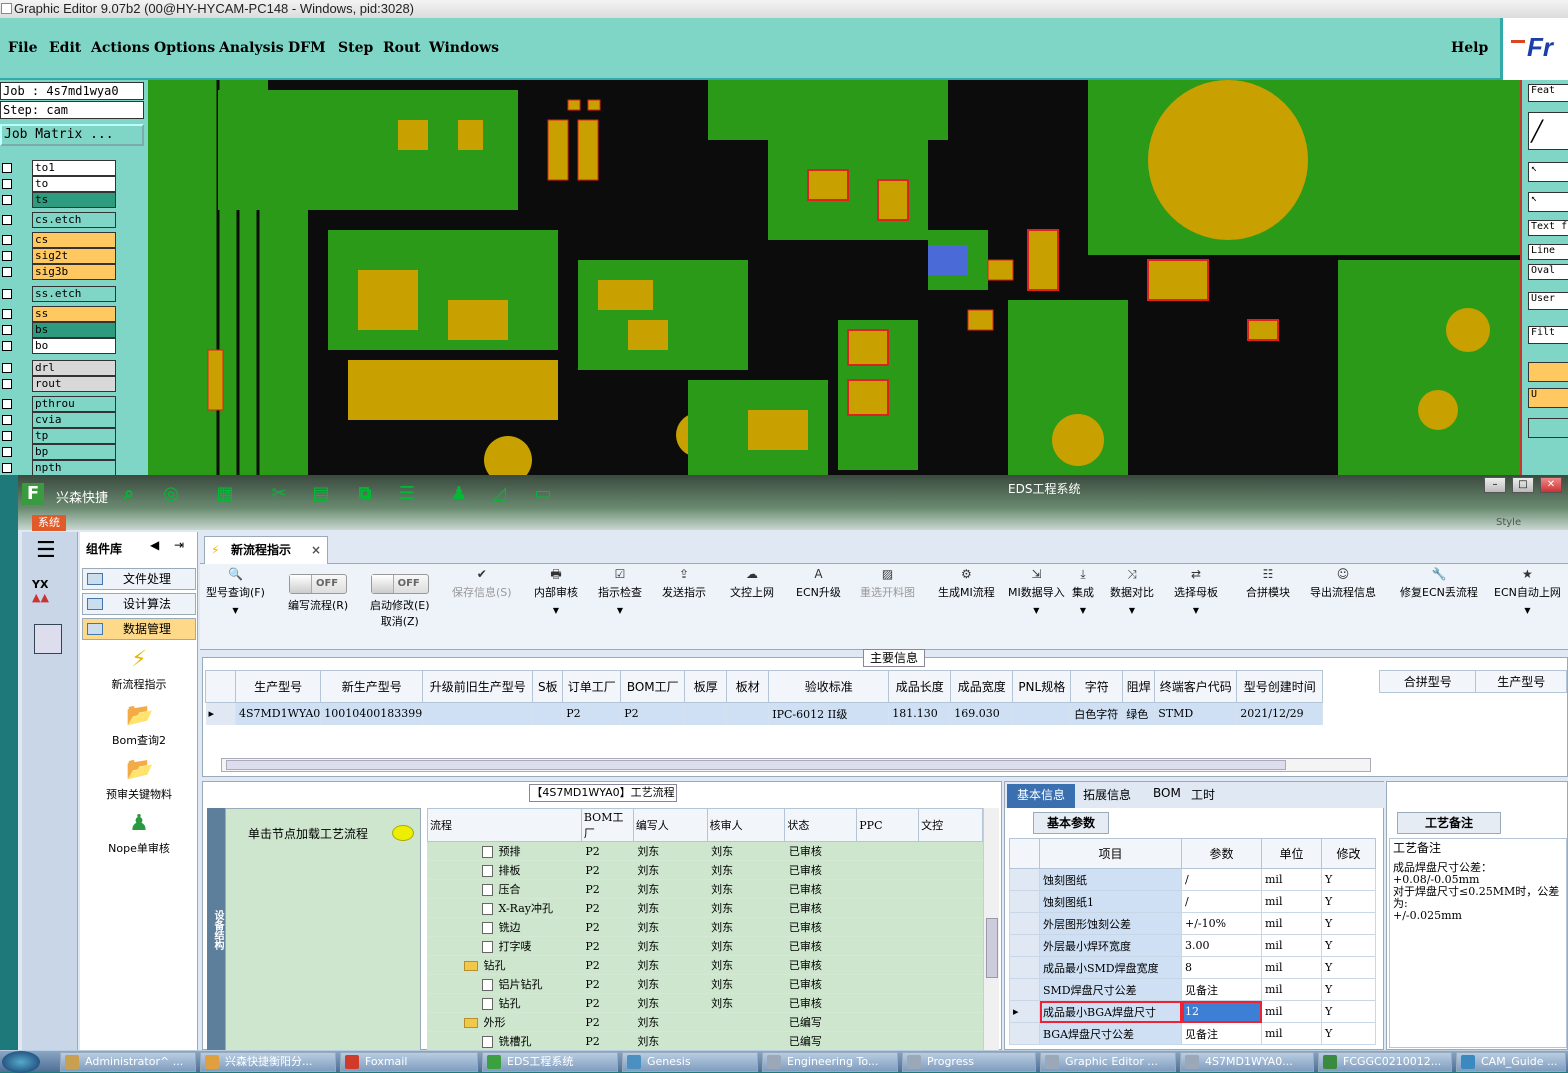 This screenshot has height=1073, width=1568. What do you see at coordinates (705, 908) in the screenshot?
I see `flow-row: X-Ray冲孔 P2 刘东 刘东 已审核` at bounding box center [705, 908].